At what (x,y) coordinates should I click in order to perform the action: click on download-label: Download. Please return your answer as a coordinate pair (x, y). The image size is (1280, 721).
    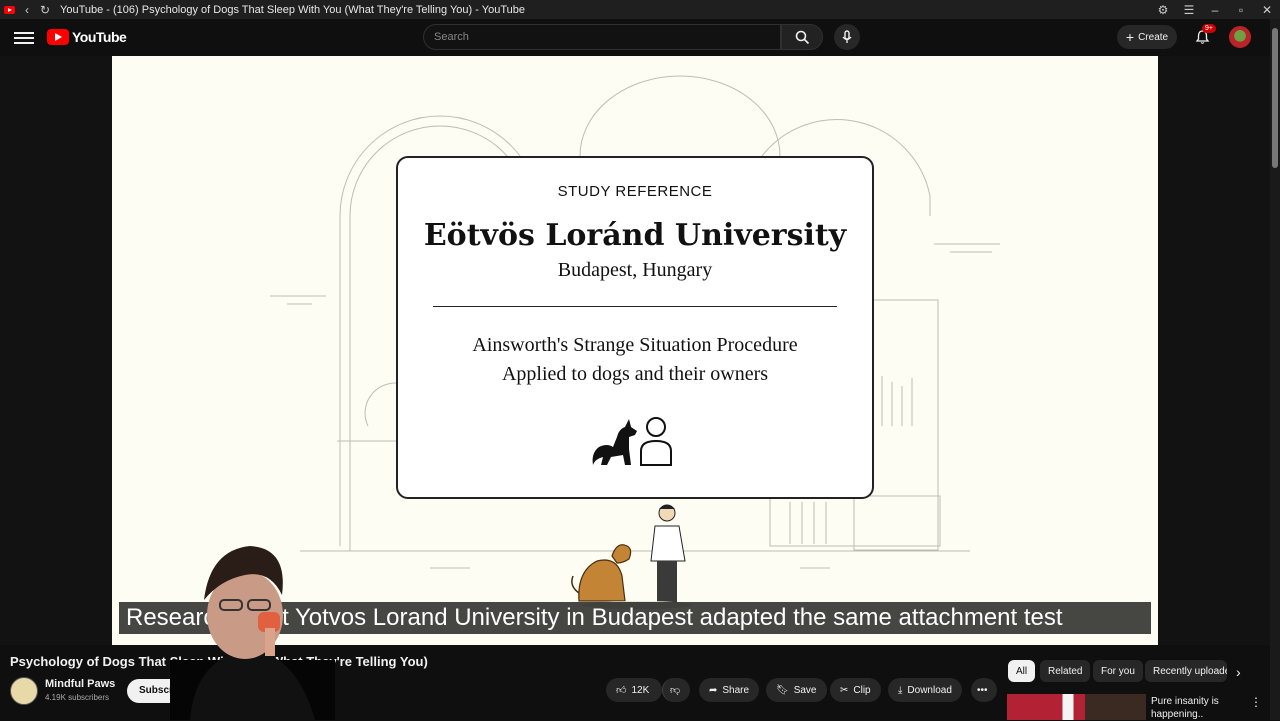
    Looking at the image, I should click on (929, 690).